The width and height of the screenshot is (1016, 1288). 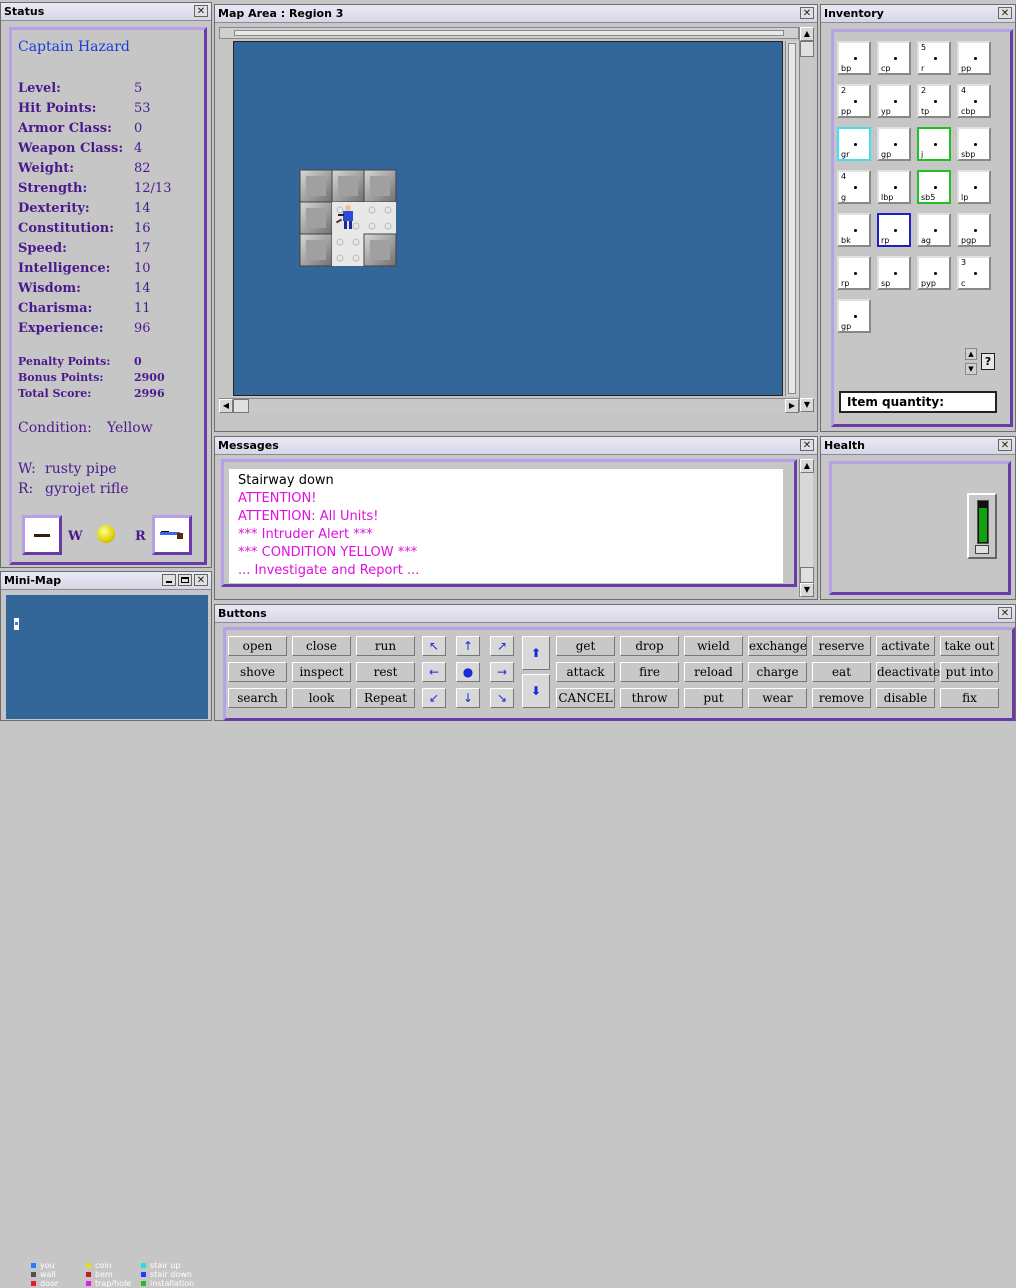 What do you see at coordinates (894, 273) in the screenshot?
I see `inventory-slot: sp` at bounding box center [894, 273].